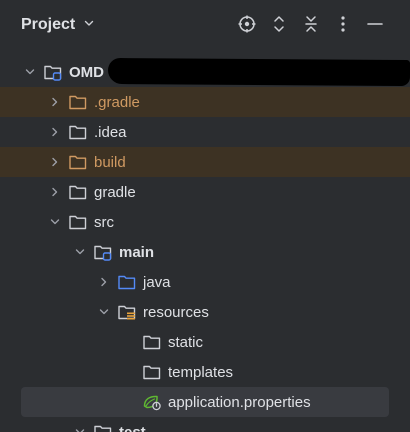 The height and width of the screenshot is (432, 410). Describe the element at coordinates (205, 282) in the screenshot. I see `tree-item-java: java` at that location.